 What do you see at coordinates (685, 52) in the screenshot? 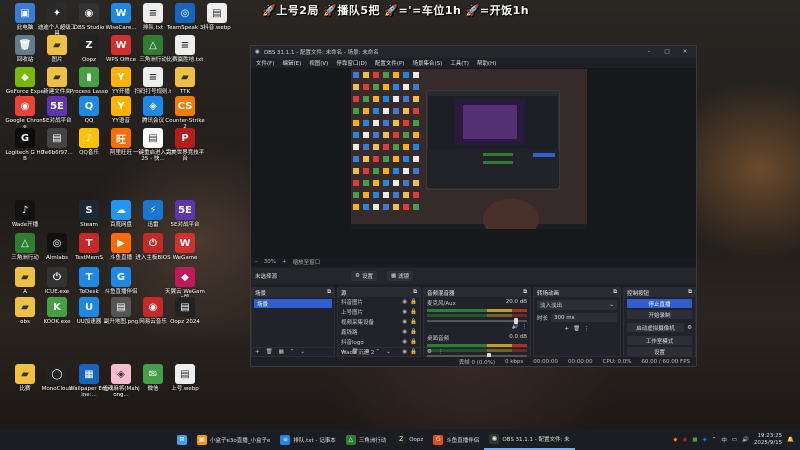
I see `close-icon: ✕` at bounding box center [685, 52].